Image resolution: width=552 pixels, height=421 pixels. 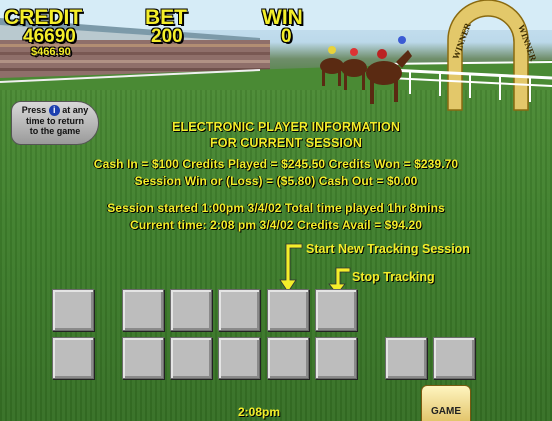 What do you see at coordinates (446, 403) in the screenshot?
I see `game-button: GAME` at bounding box center [446, 403].